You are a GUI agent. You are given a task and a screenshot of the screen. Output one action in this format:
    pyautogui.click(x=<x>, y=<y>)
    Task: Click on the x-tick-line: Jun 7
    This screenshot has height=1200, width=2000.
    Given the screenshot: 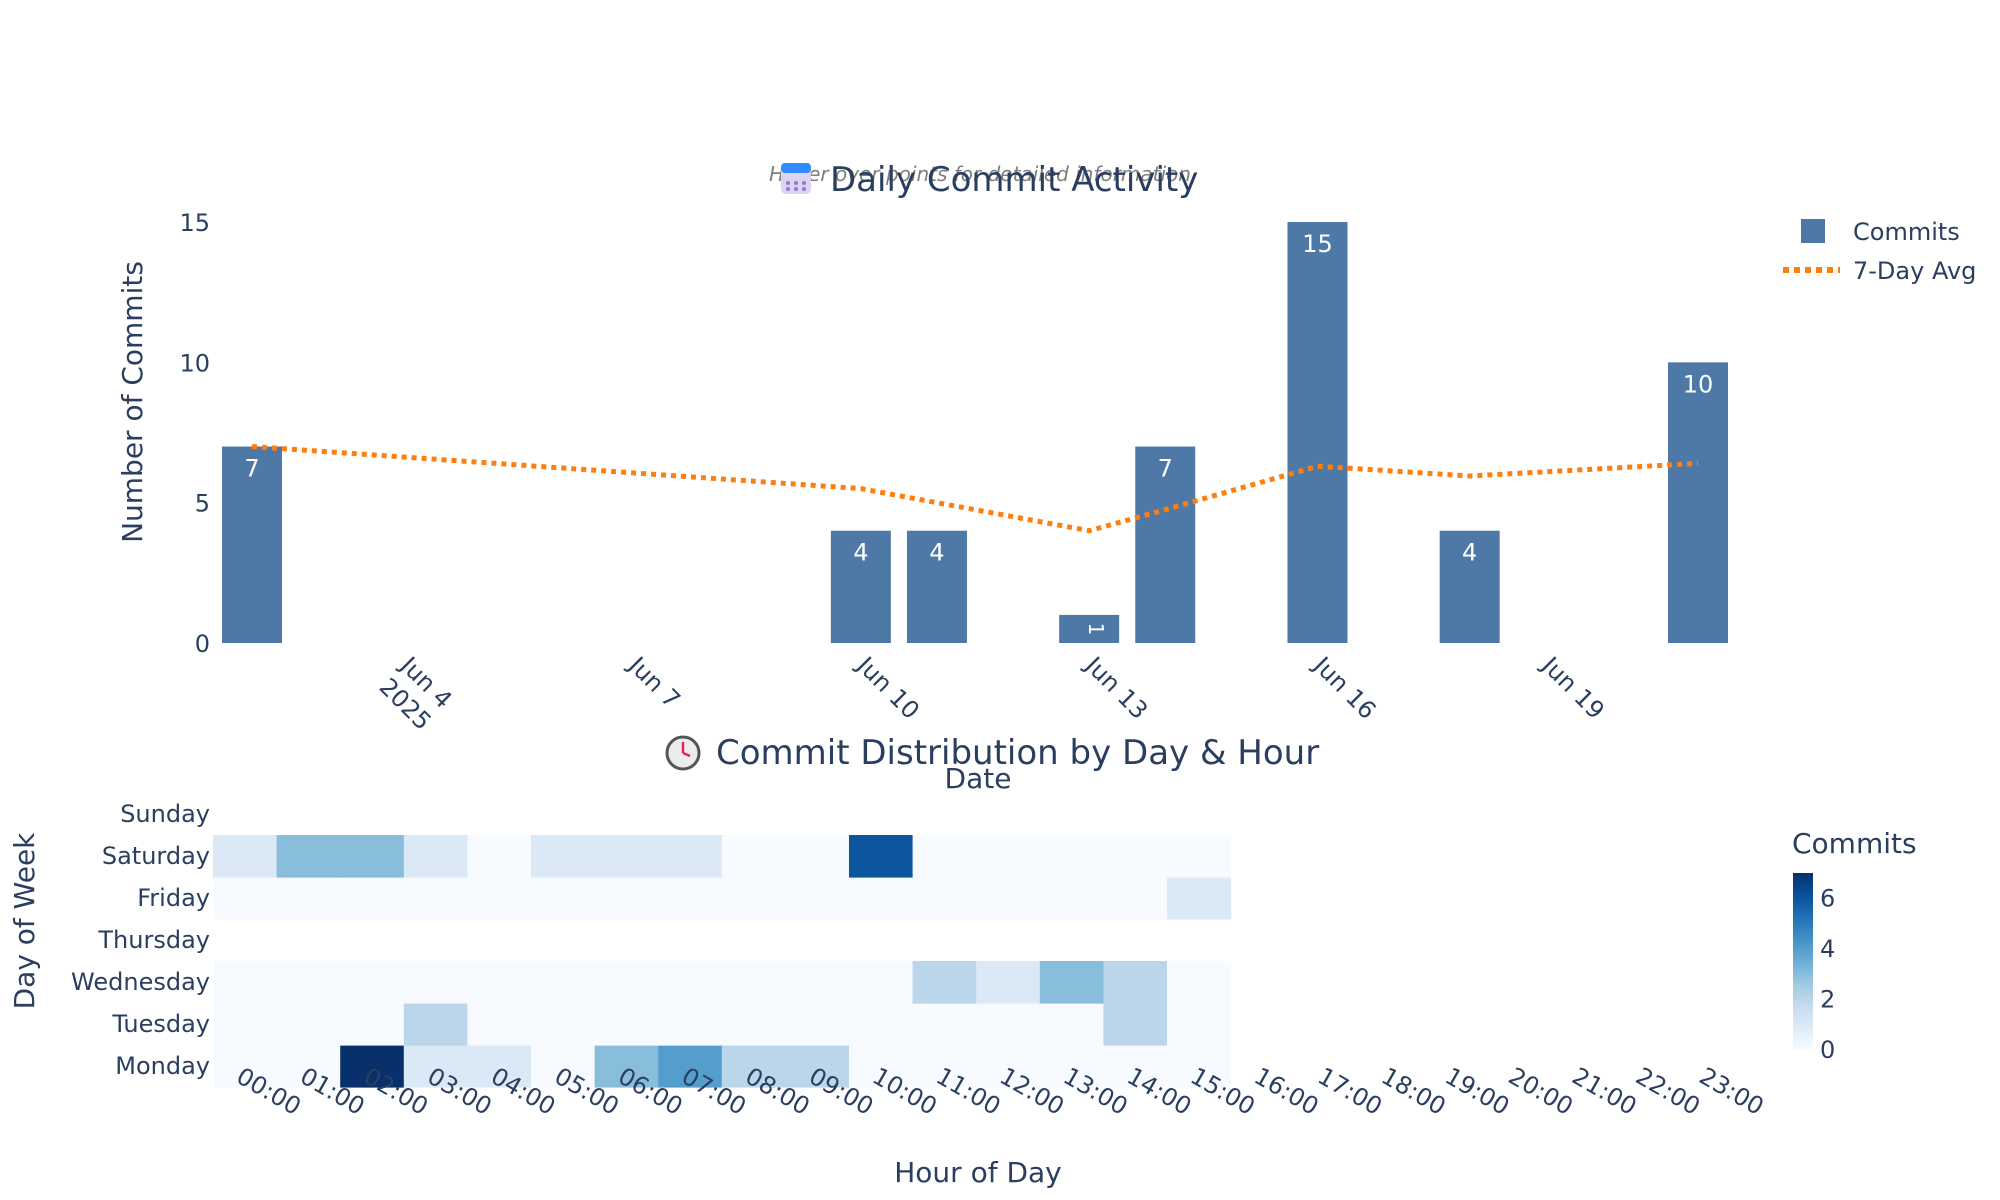 What is the action you would take?
    pyautogui.click(x=654, y=682)
    